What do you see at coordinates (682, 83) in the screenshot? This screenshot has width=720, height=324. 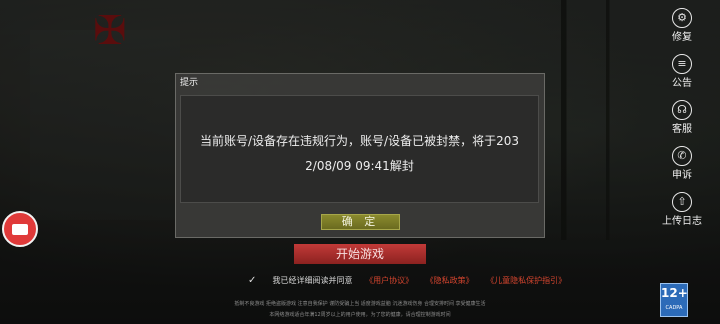 I see `side-item-label: 公告` at bounding box center [682, 83].